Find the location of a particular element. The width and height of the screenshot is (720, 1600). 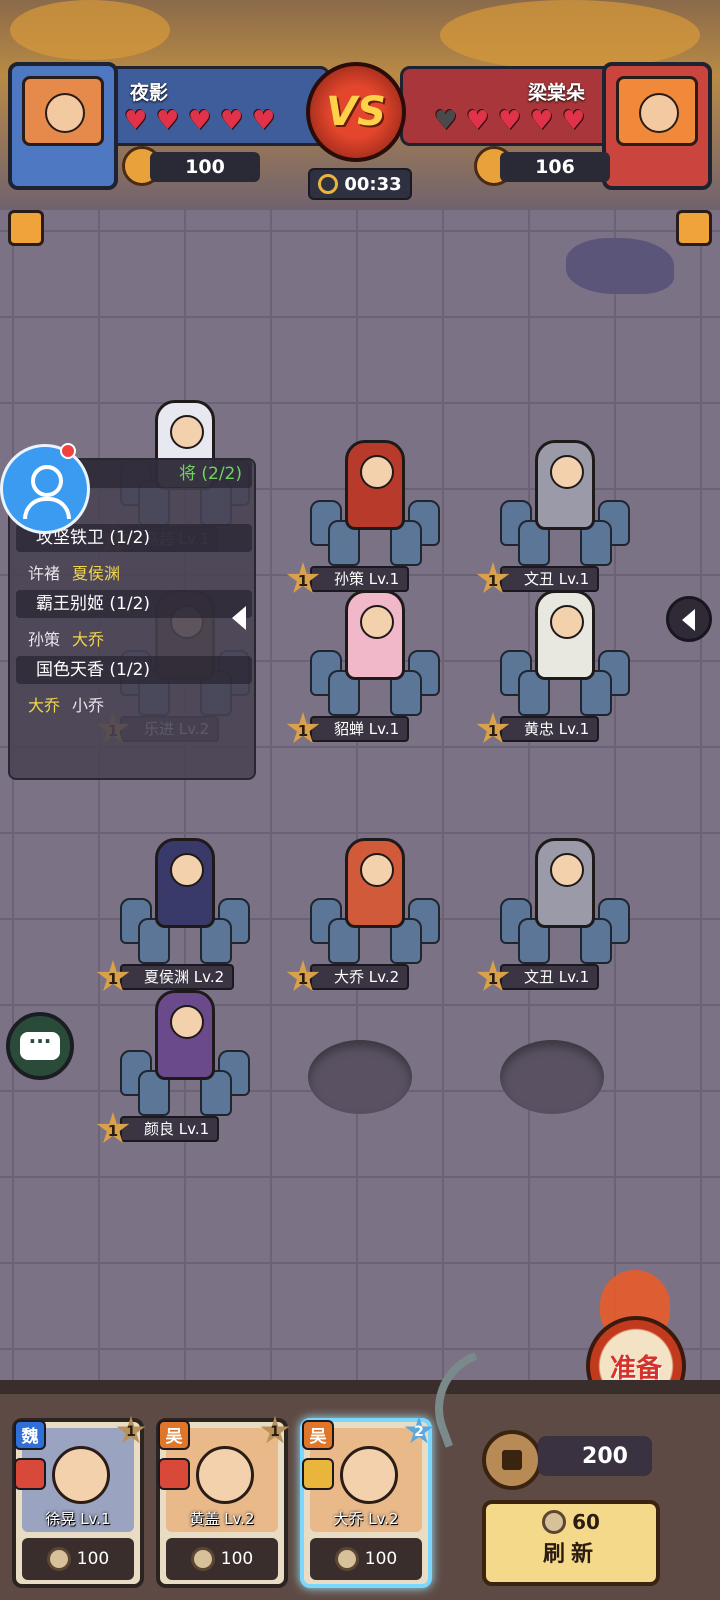

player-money: 200 is located at coordinates (595, 1456).